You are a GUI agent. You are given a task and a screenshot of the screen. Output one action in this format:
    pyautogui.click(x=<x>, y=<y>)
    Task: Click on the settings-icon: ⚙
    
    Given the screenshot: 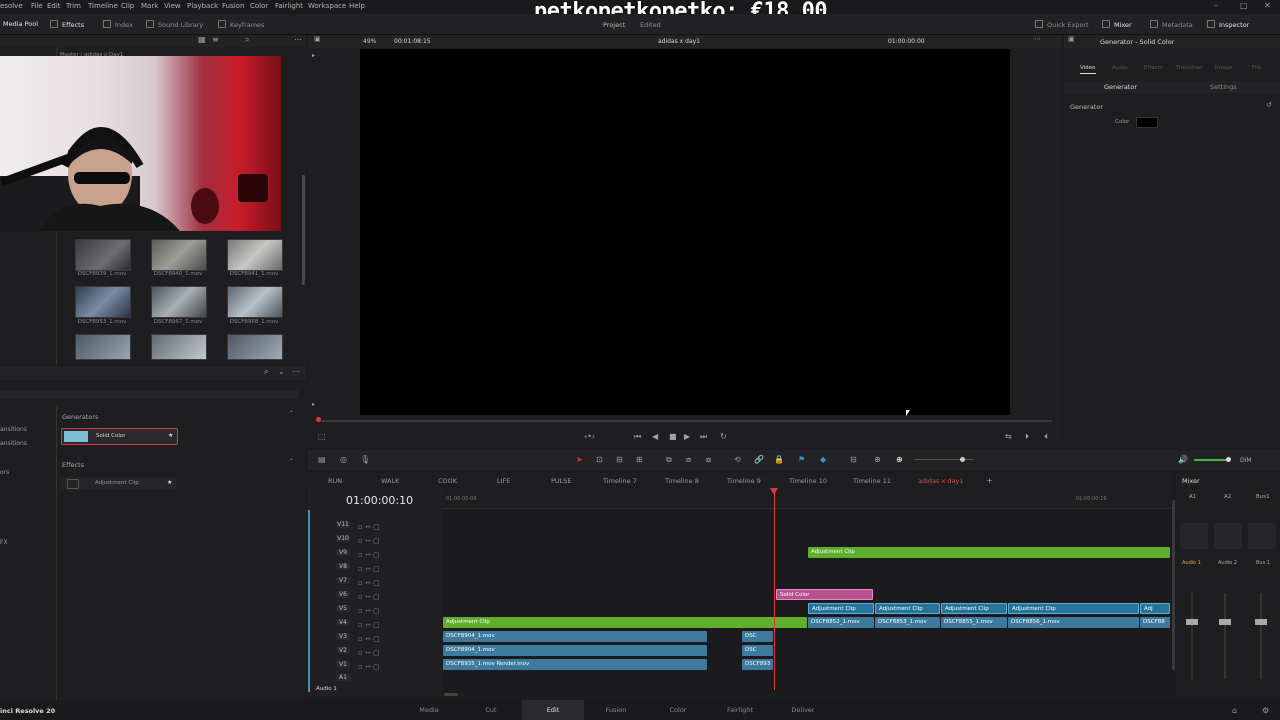 What is the action you would take?
    pyautogui.click(x=1265, y=710)
    